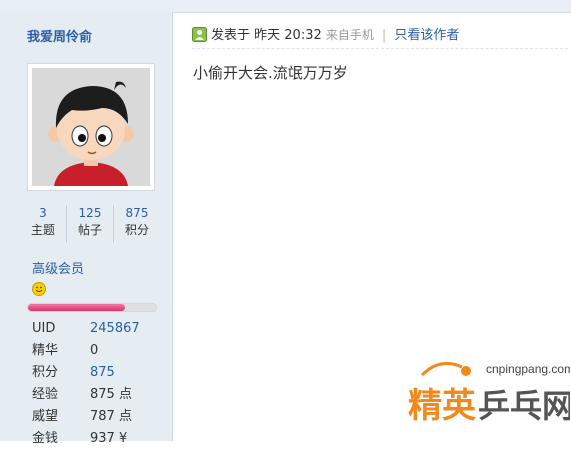 The image size is (571, 450). Describe the element at coordinates (524, 406) in the screenshot. I see `watermark-brand-b: 乒乓网` at that location.